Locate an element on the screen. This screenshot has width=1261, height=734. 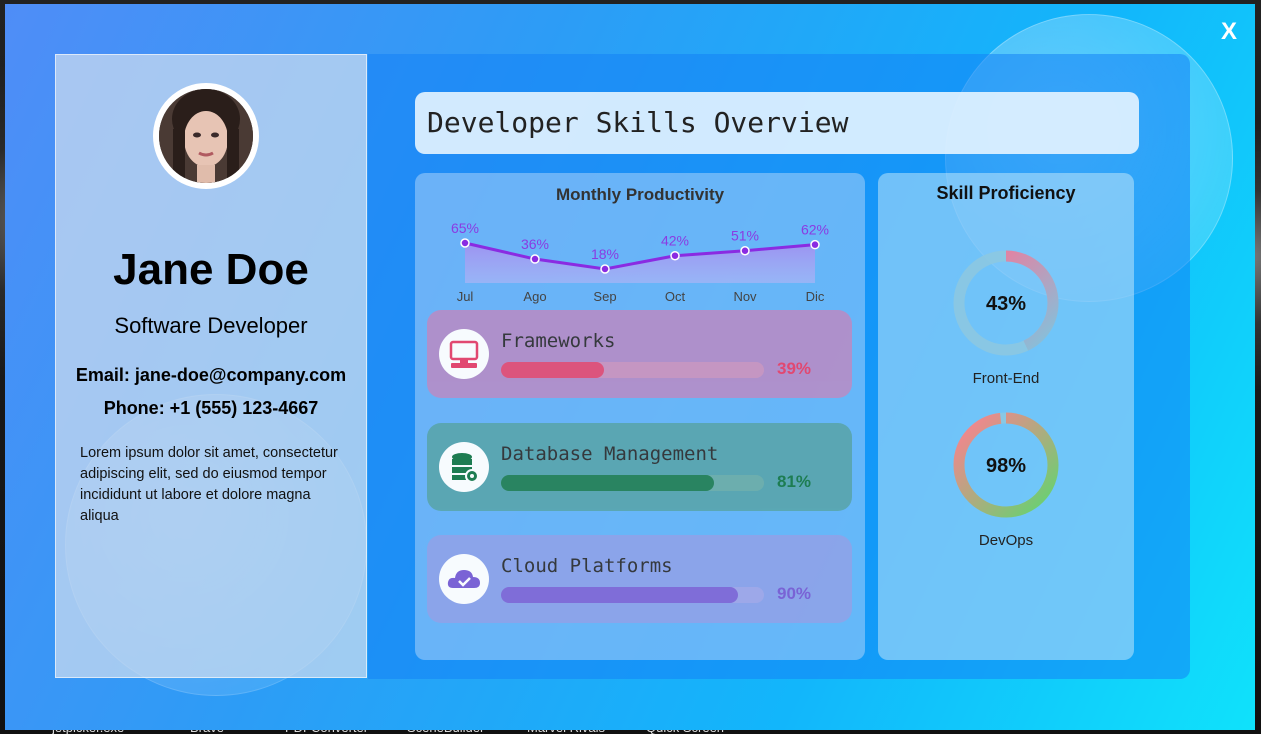
donut-value: 43% is located at coordinates (1006, 304).